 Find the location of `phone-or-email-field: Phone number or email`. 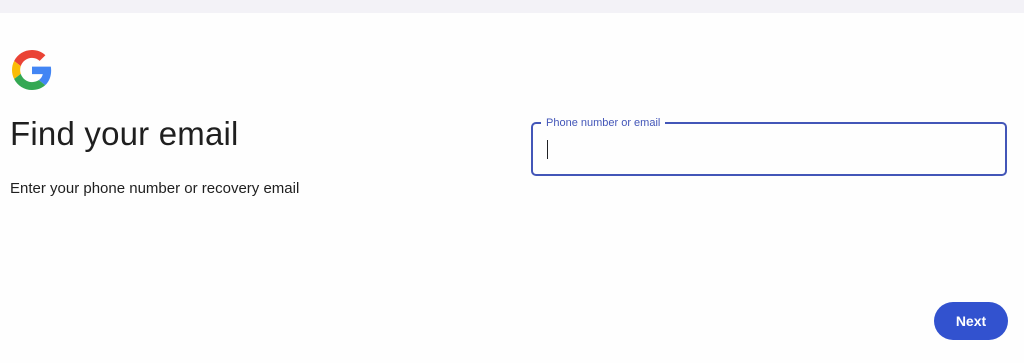

phone-or-email-field: Phone number or email is located at coordinates (769, 145).